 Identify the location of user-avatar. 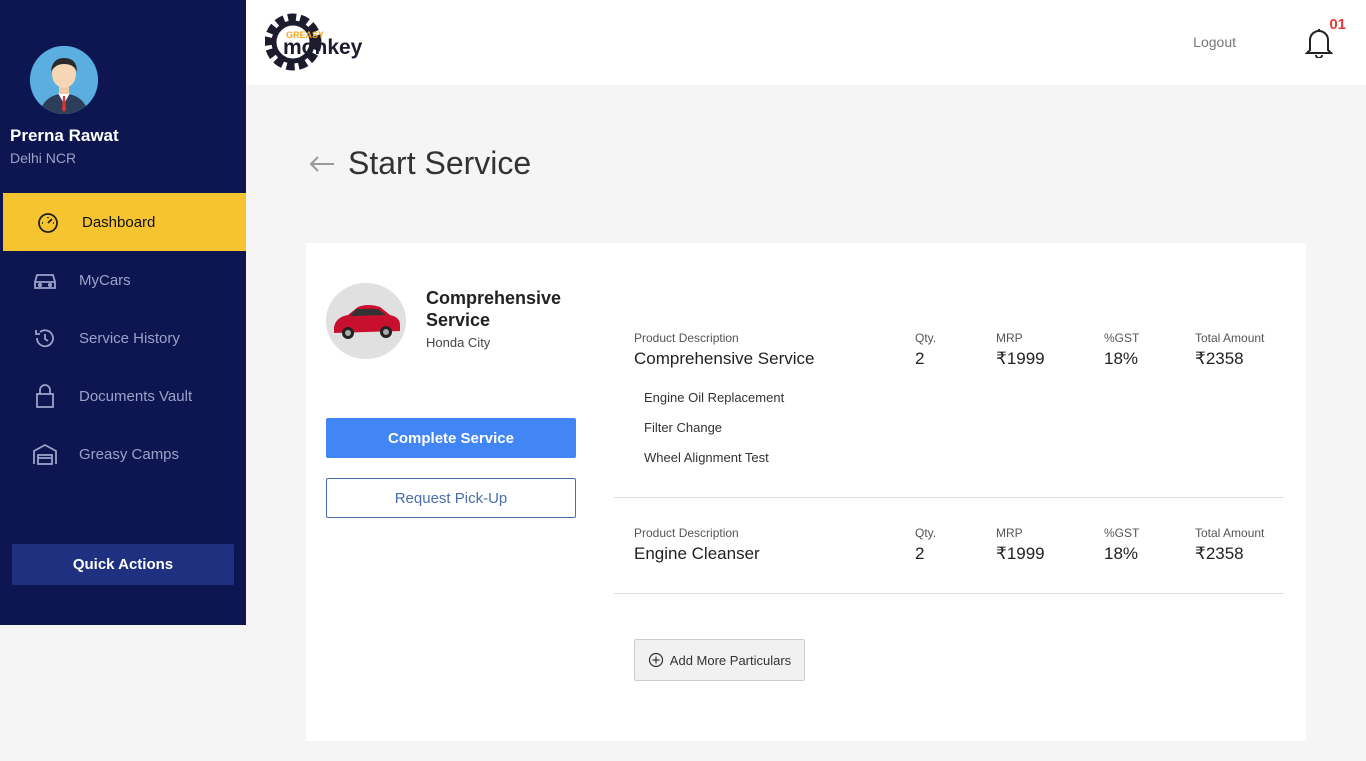
(64, 80).